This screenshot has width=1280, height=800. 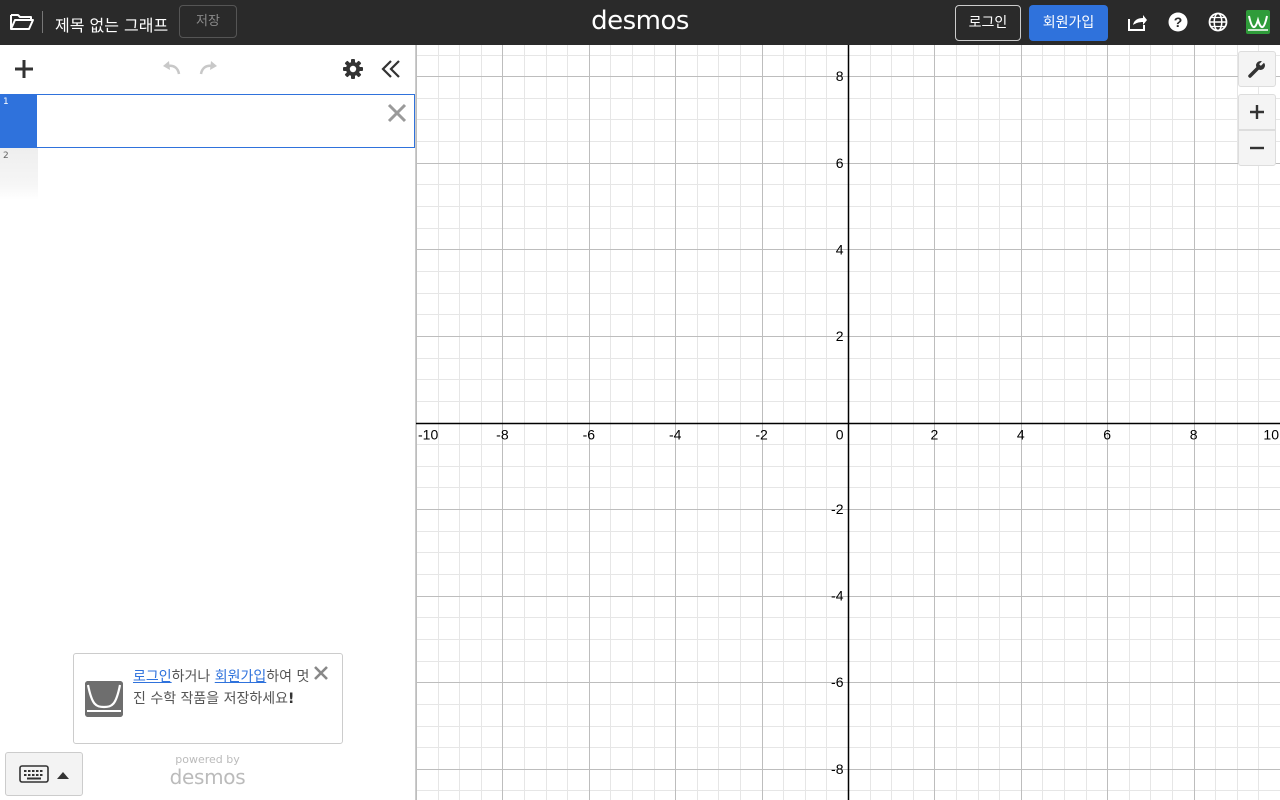 I want to click on user-avatar-button, so click(x=1258, y=22).